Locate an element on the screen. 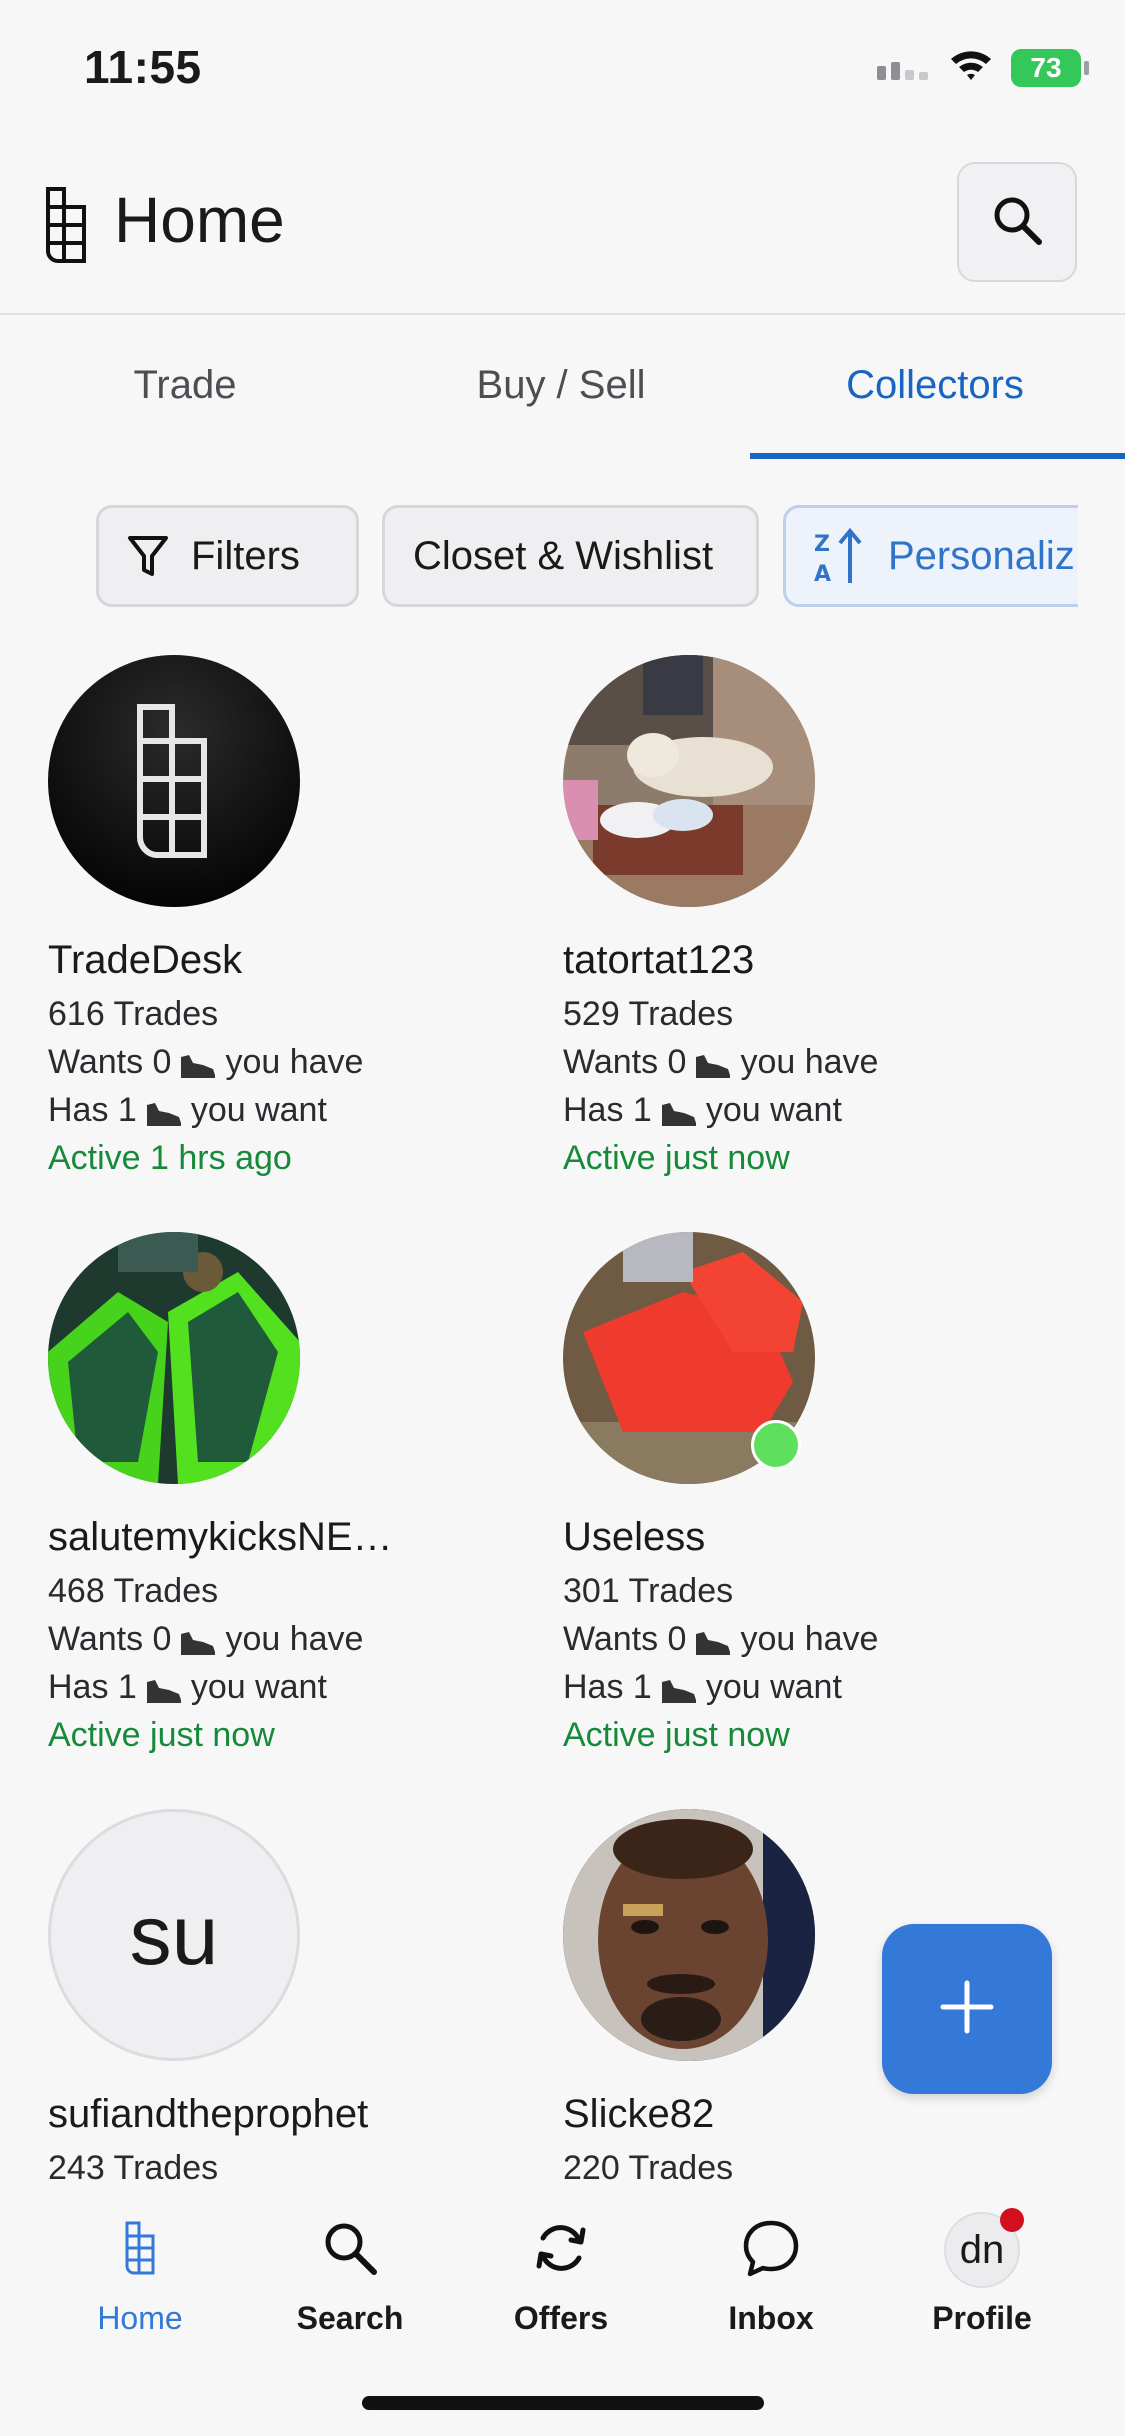 This screenshot has height=2436, width=1125. online-indicator is located at coordinates (776, 1445).